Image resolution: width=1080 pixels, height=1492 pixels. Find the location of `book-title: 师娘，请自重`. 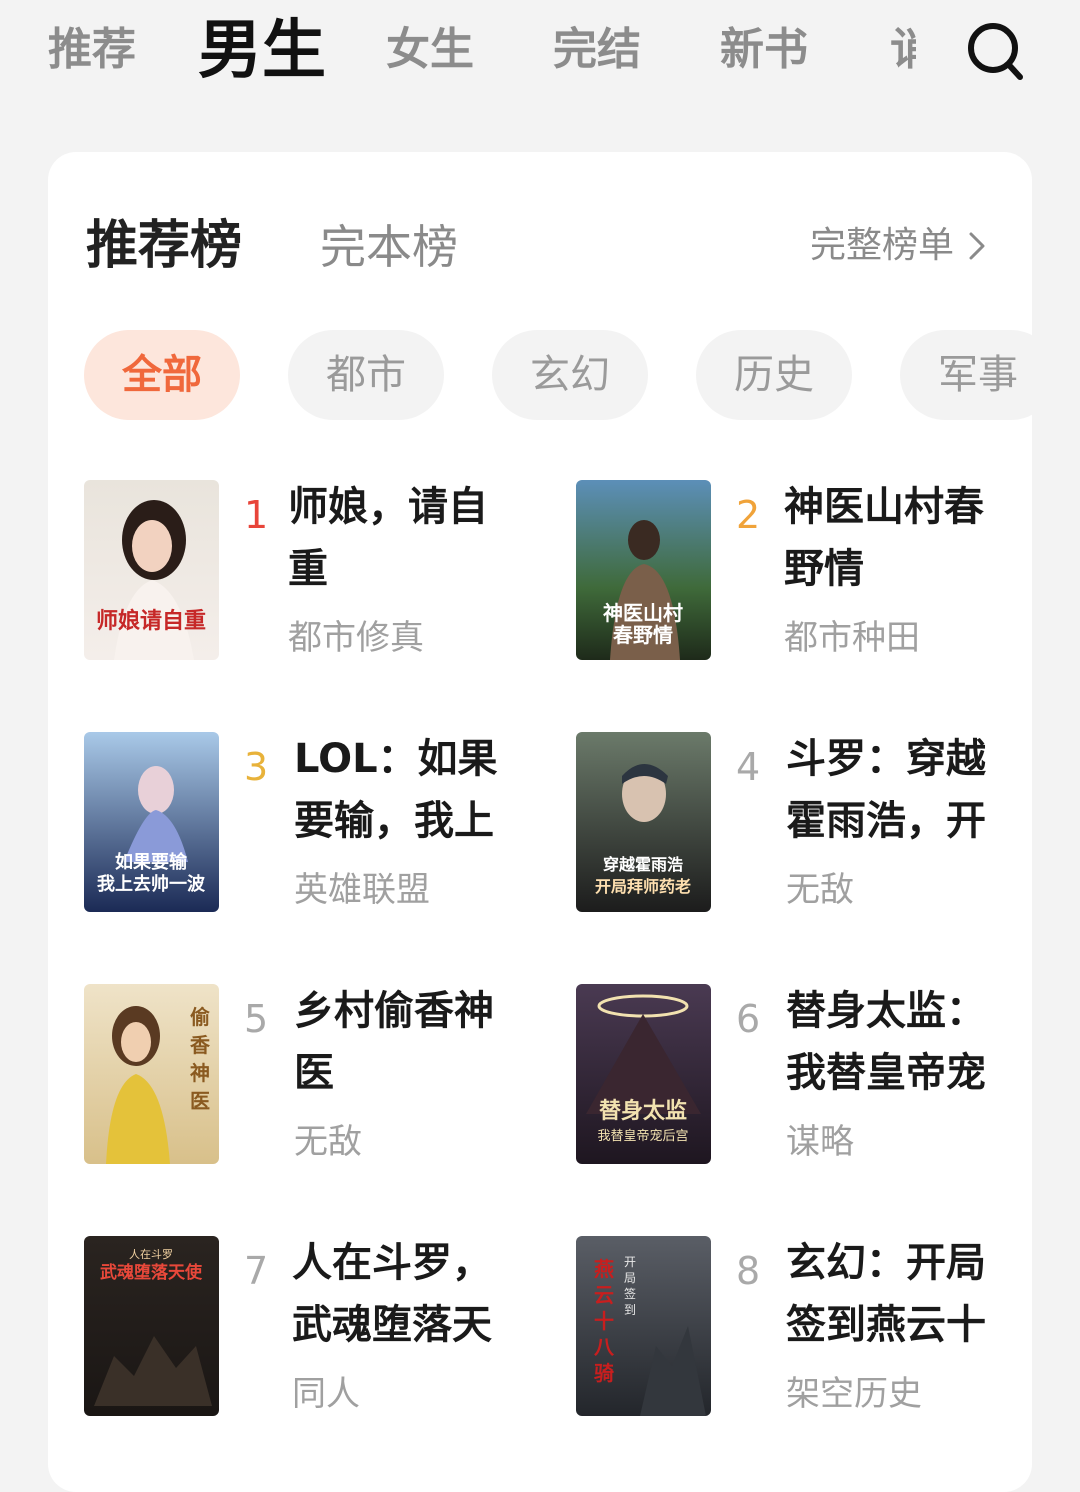

book-title: 师娘，请自重 is located at coordinates (388, 538).